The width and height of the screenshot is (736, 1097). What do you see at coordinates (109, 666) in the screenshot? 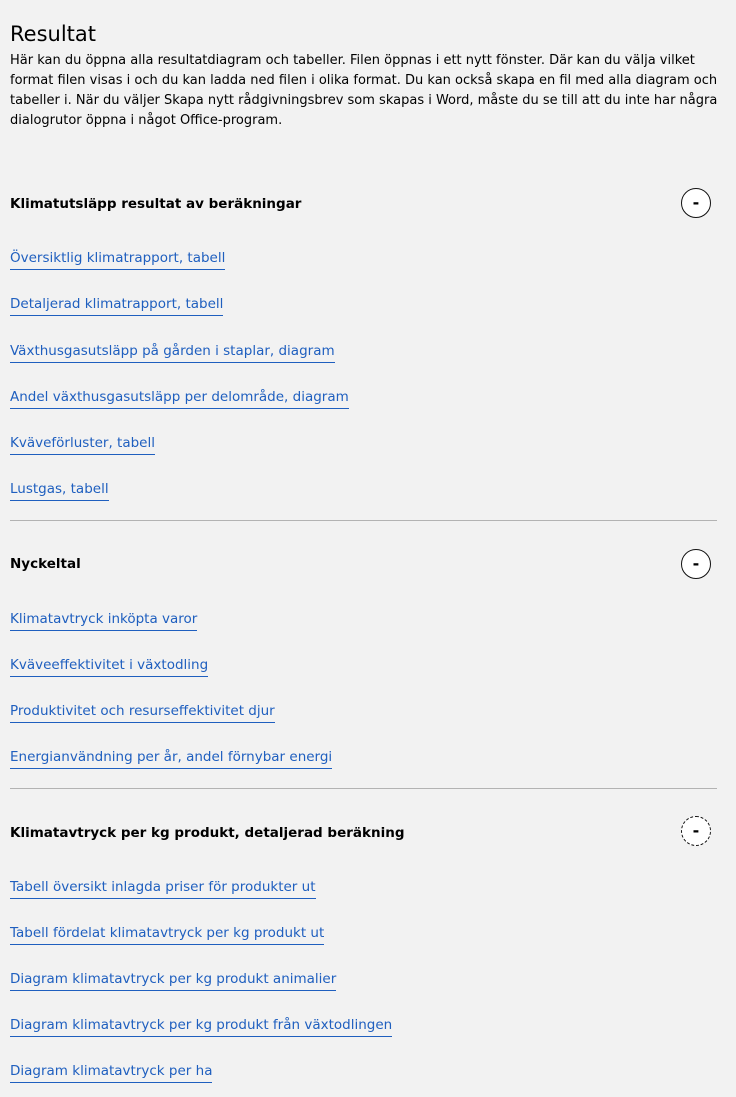
I see `link-nitrogen-efficiency: Kväveeffektivitet i växtodling` at bounding box center [109, 666].